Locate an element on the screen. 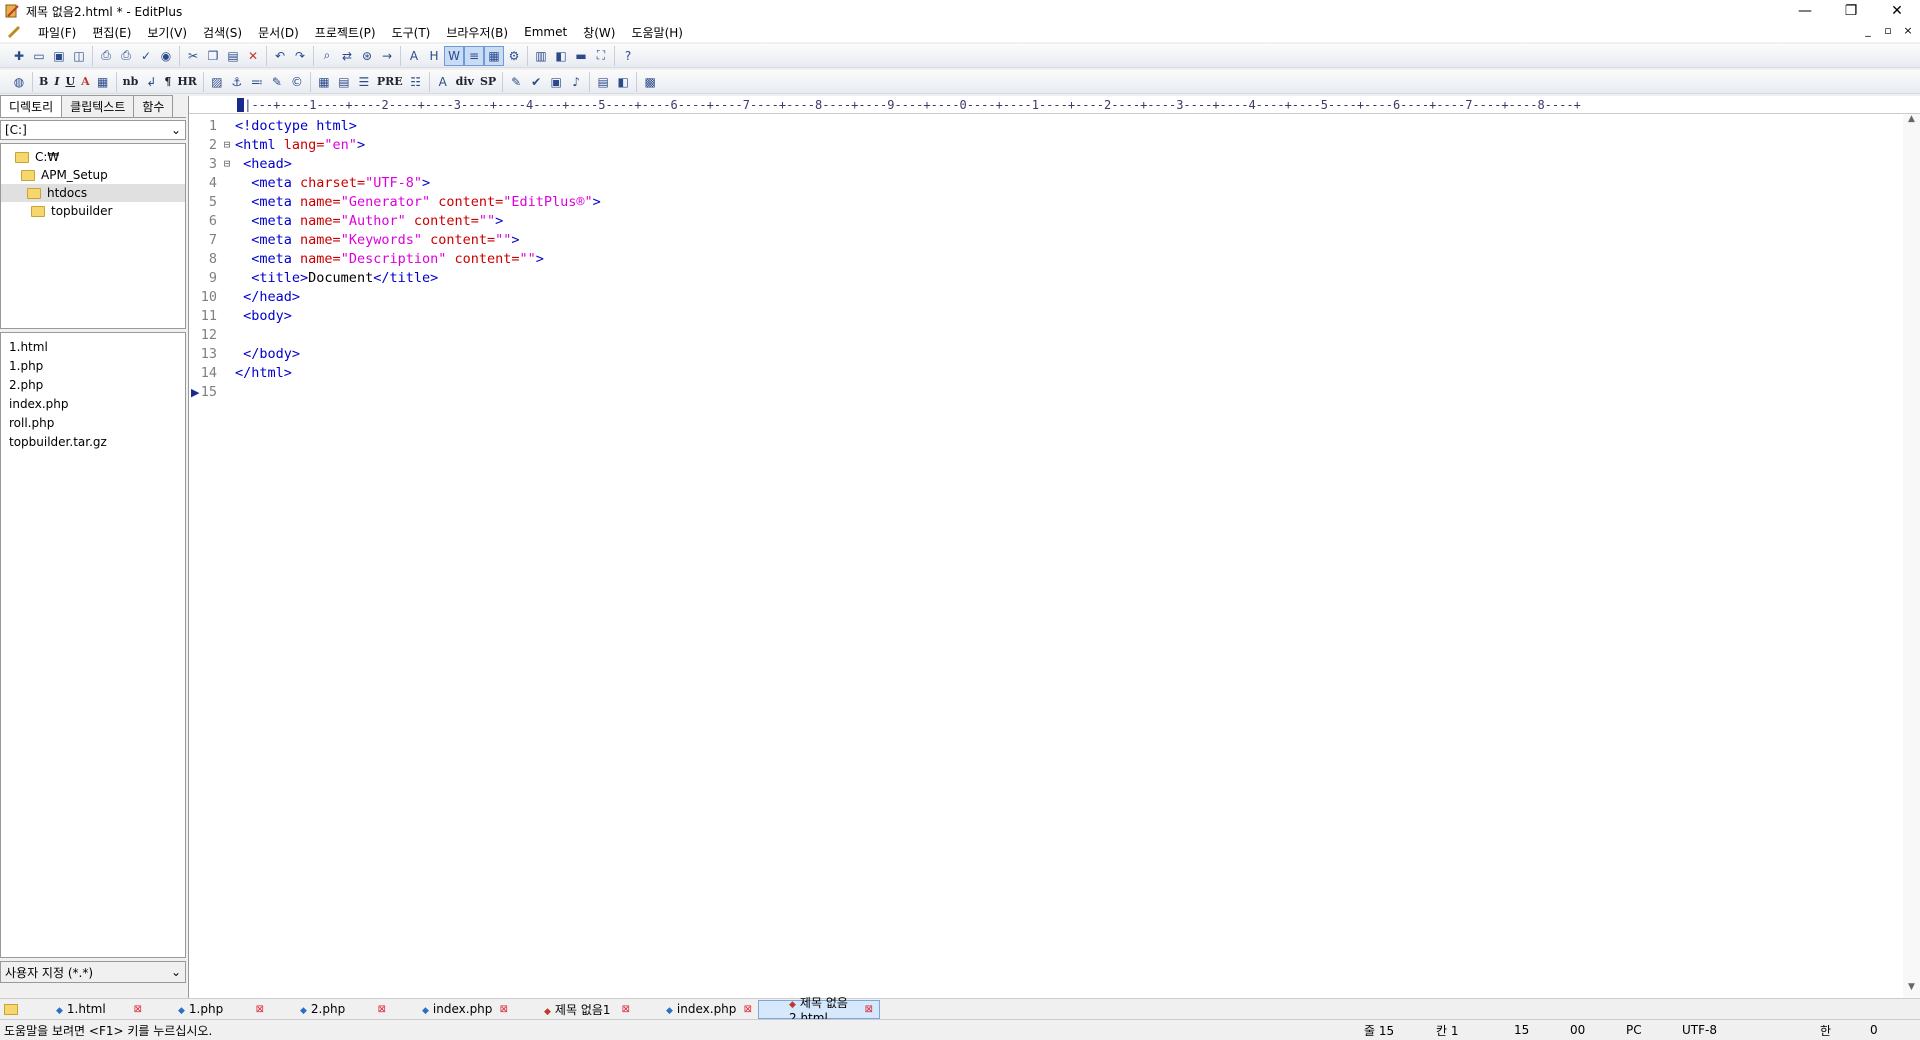 This screenshot has height=1040, width=1920. restore-button: ❐ is located at coordinates (1851, 11).